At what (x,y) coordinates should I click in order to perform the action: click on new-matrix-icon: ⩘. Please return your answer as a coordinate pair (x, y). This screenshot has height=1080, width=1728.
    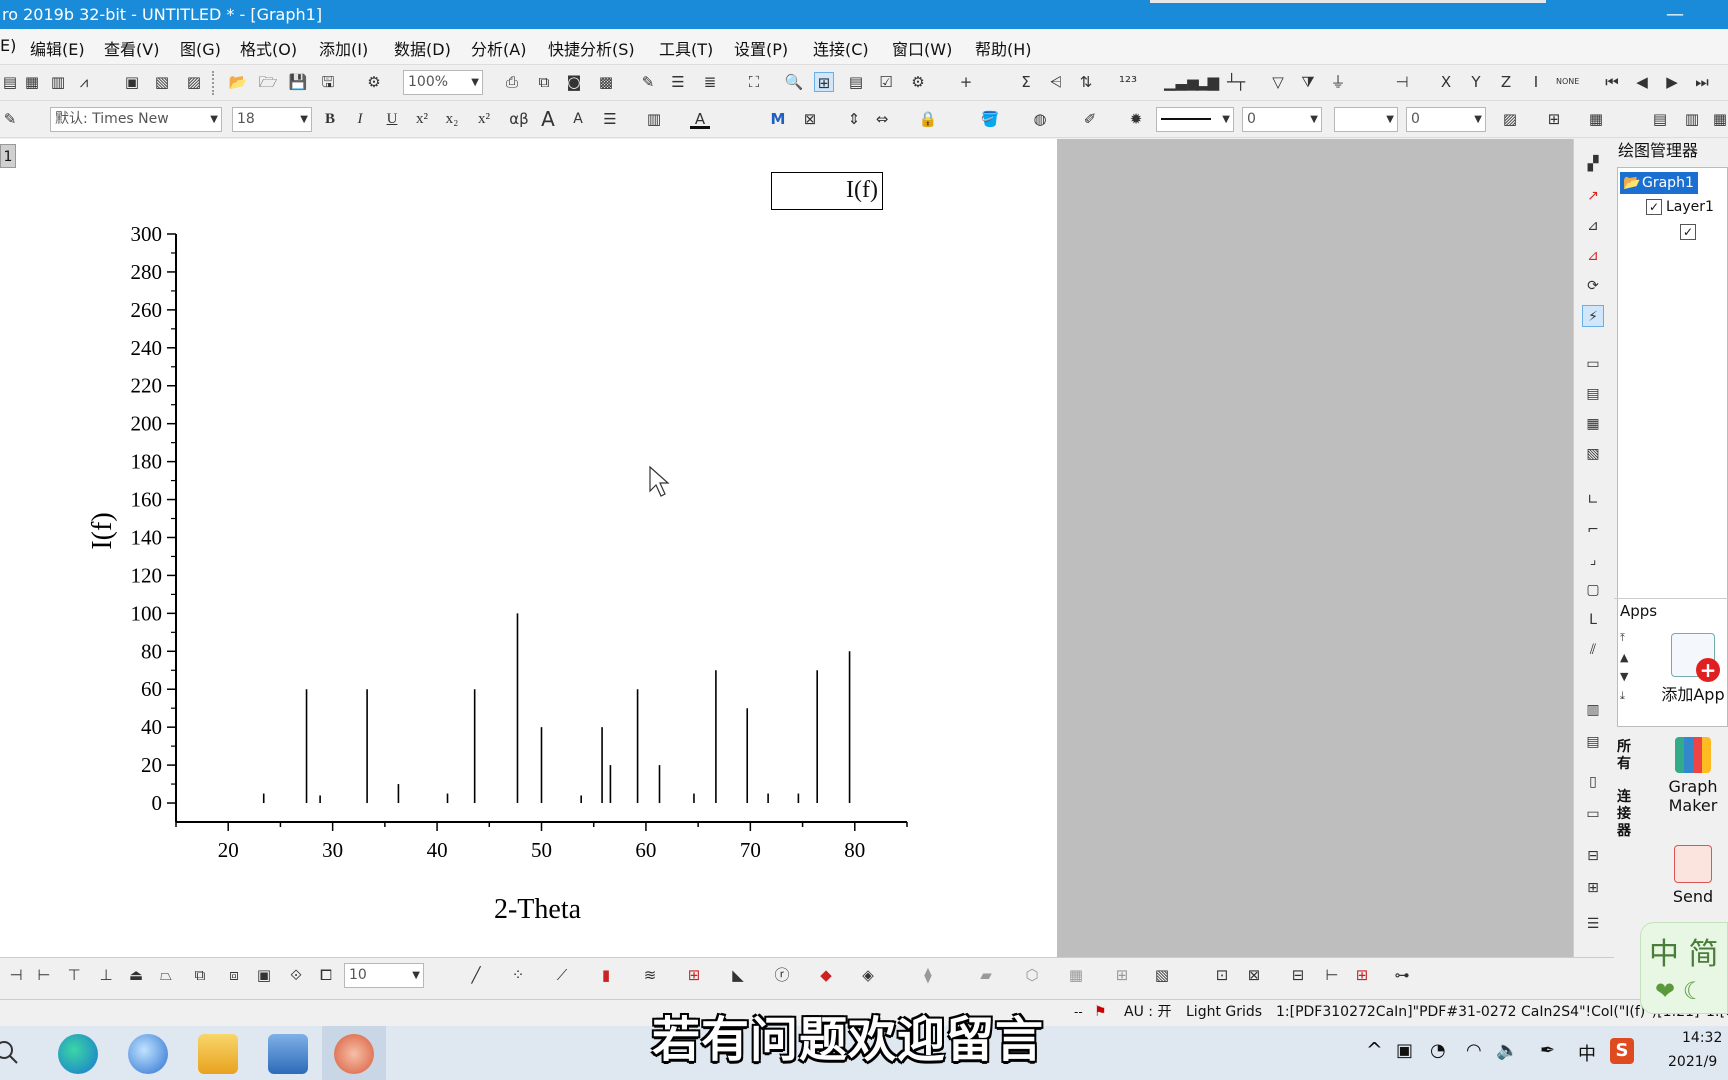
    Looking at the image, I should click on (84, 82).